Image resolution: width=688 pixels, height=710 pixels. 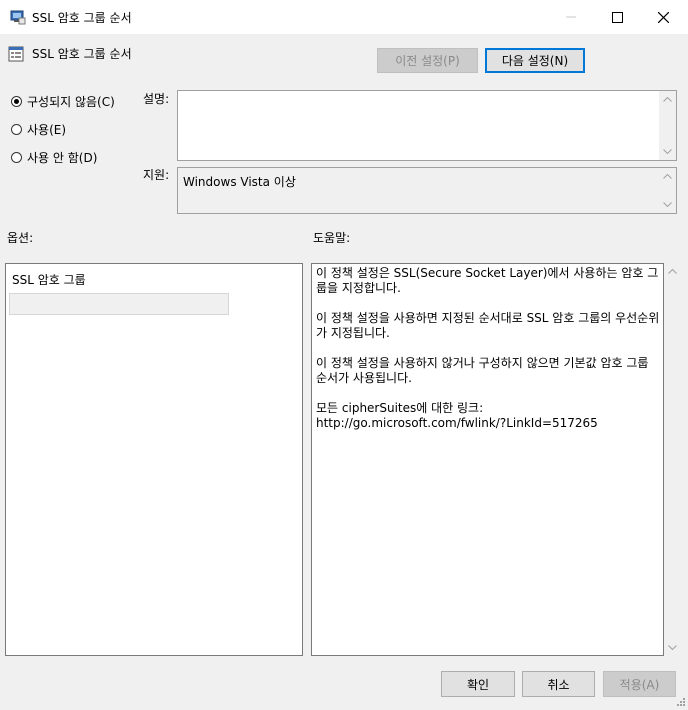 I want to click on radio-enabled: 사용(E), so click(x=38, y=129).